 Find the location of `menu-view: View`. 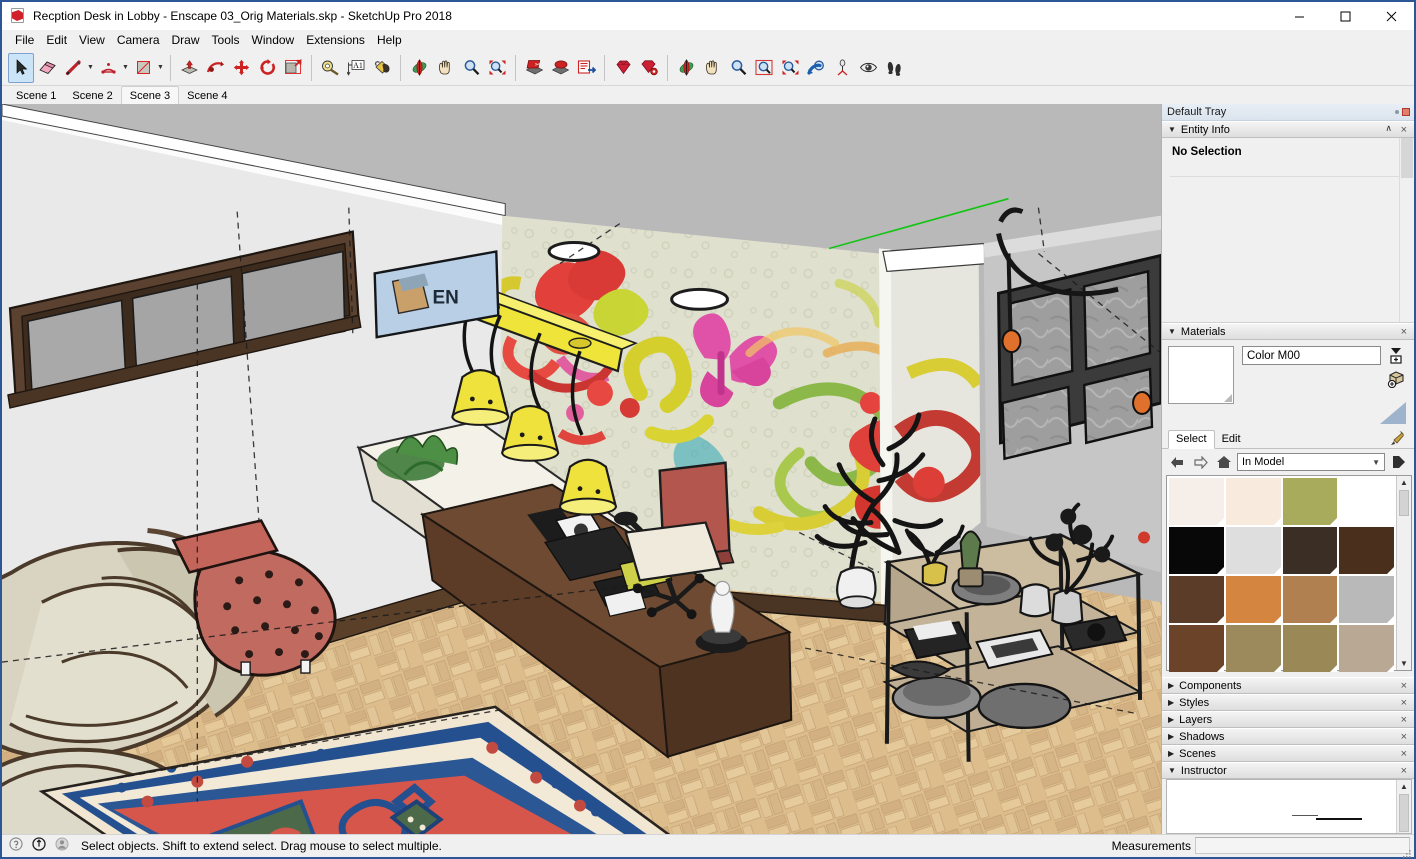

menu-view: View is located at coordinates (92, 40).